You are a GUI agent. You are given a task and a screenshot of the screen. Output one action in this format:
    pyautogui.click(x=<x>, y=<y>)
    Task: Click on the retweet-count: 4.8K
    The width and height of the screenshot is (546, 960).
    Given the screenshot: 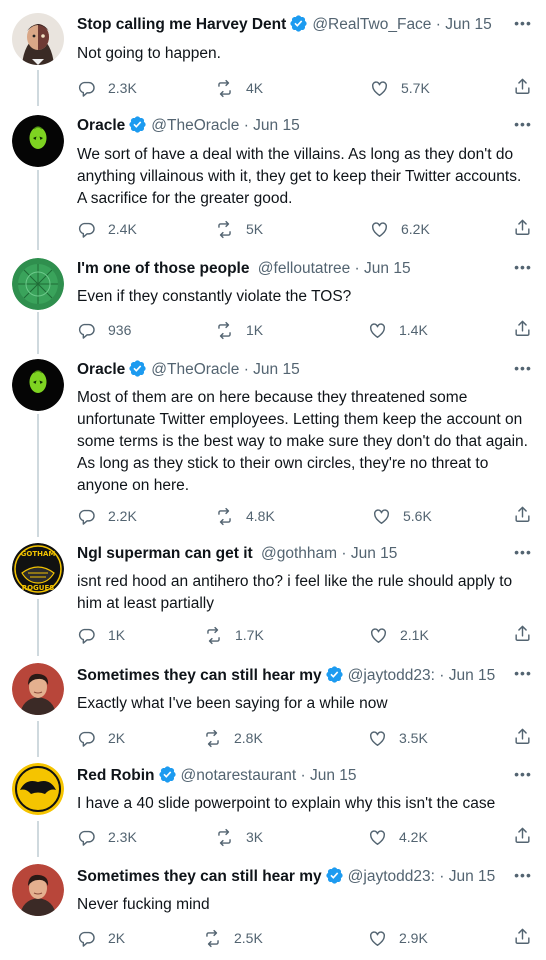 What is the action you would take?
    pyautogui.click(x=260, y=516)
    